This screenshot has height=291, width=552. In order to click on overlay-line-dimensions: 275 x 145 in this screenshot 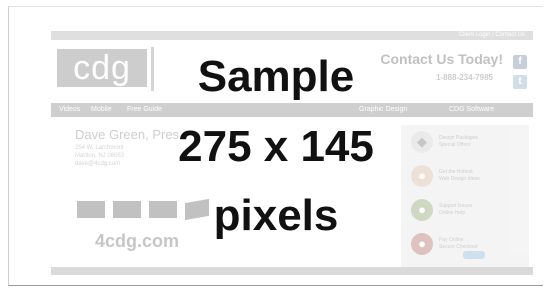, I will do `click(276, 146)`.